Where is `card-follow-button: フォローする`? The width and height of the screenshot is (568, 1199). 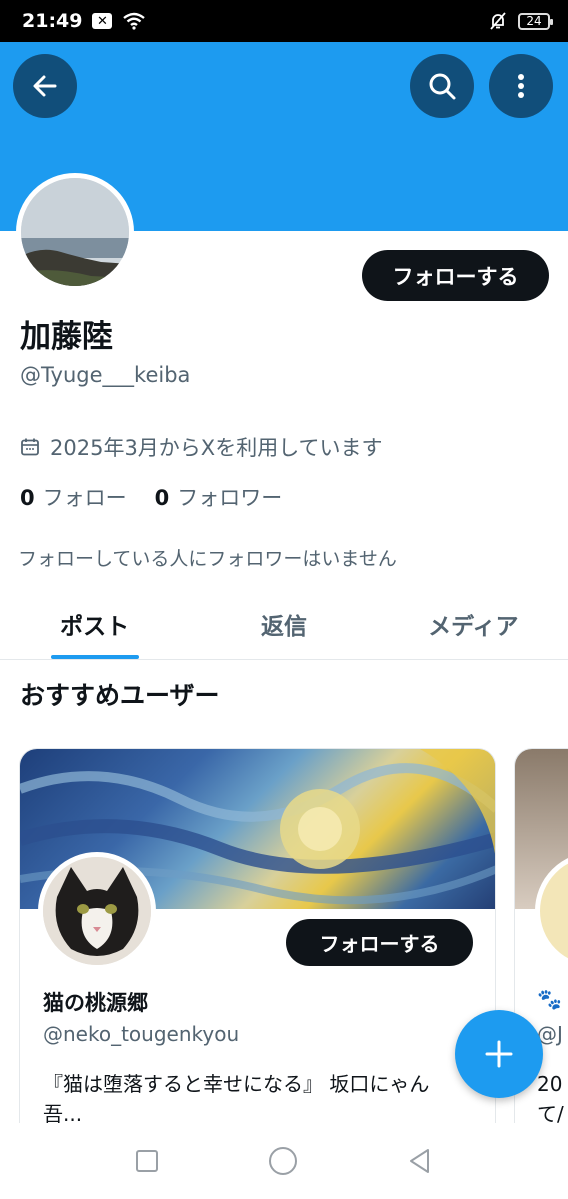 card-follow-button: フォローする is located at coordinates (379, 942).